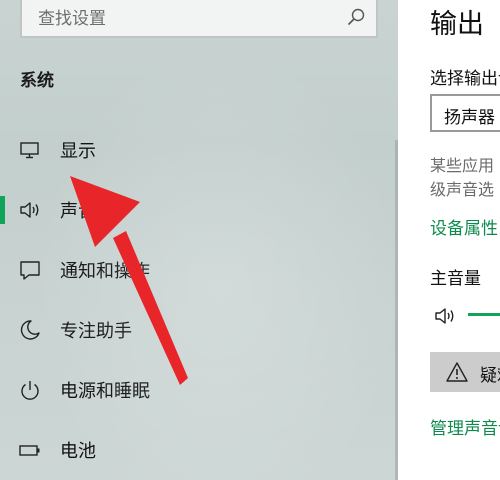 This screenshot has height=480, width=500. Describe the element at coordinates (465, 79) in the screenshot. I see `output-device-label: 选择输出设备` at that location.